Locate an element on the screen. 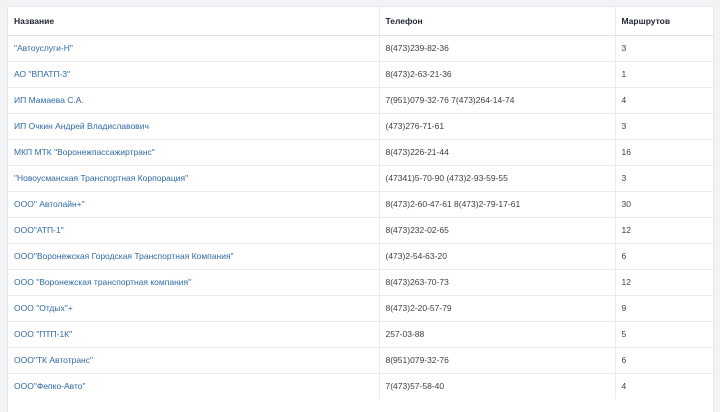 The width and height of the screenshot is (720, 412). header-phone: Телефон is located at coordinates (497, 21).